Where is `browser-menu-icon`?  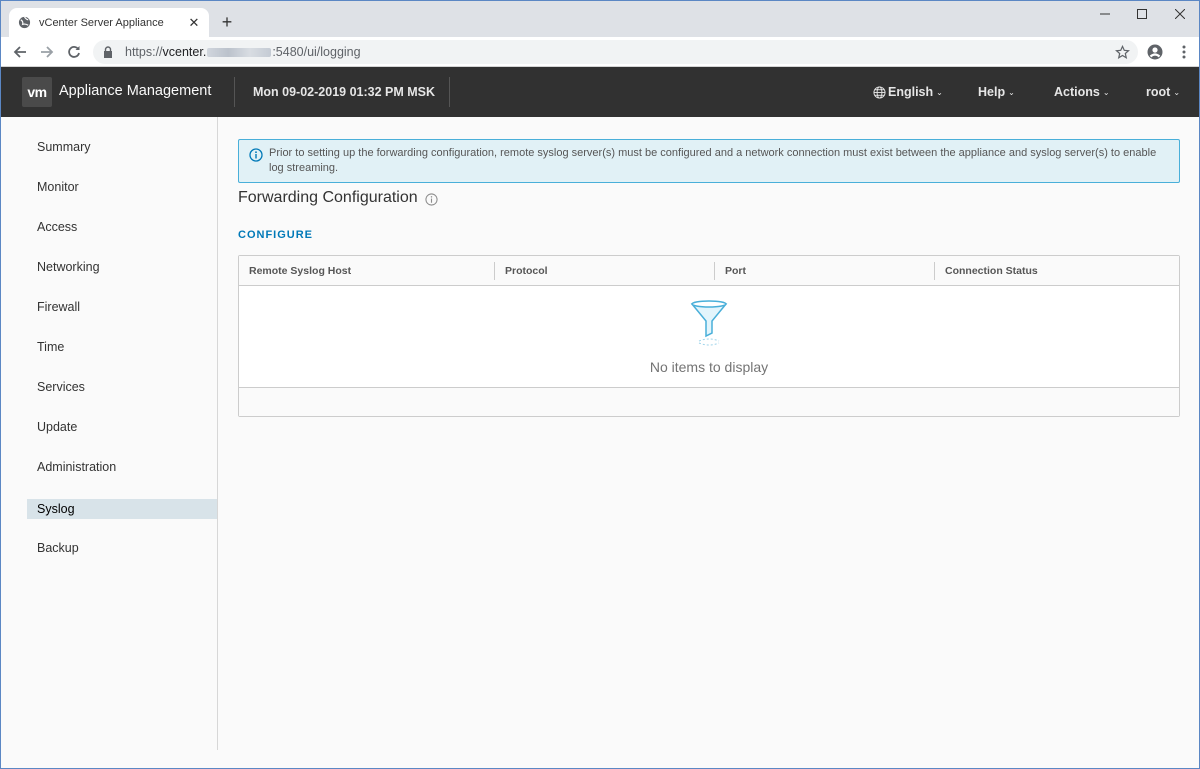 browser-menu-icon is located at coordinates (1184, 52).